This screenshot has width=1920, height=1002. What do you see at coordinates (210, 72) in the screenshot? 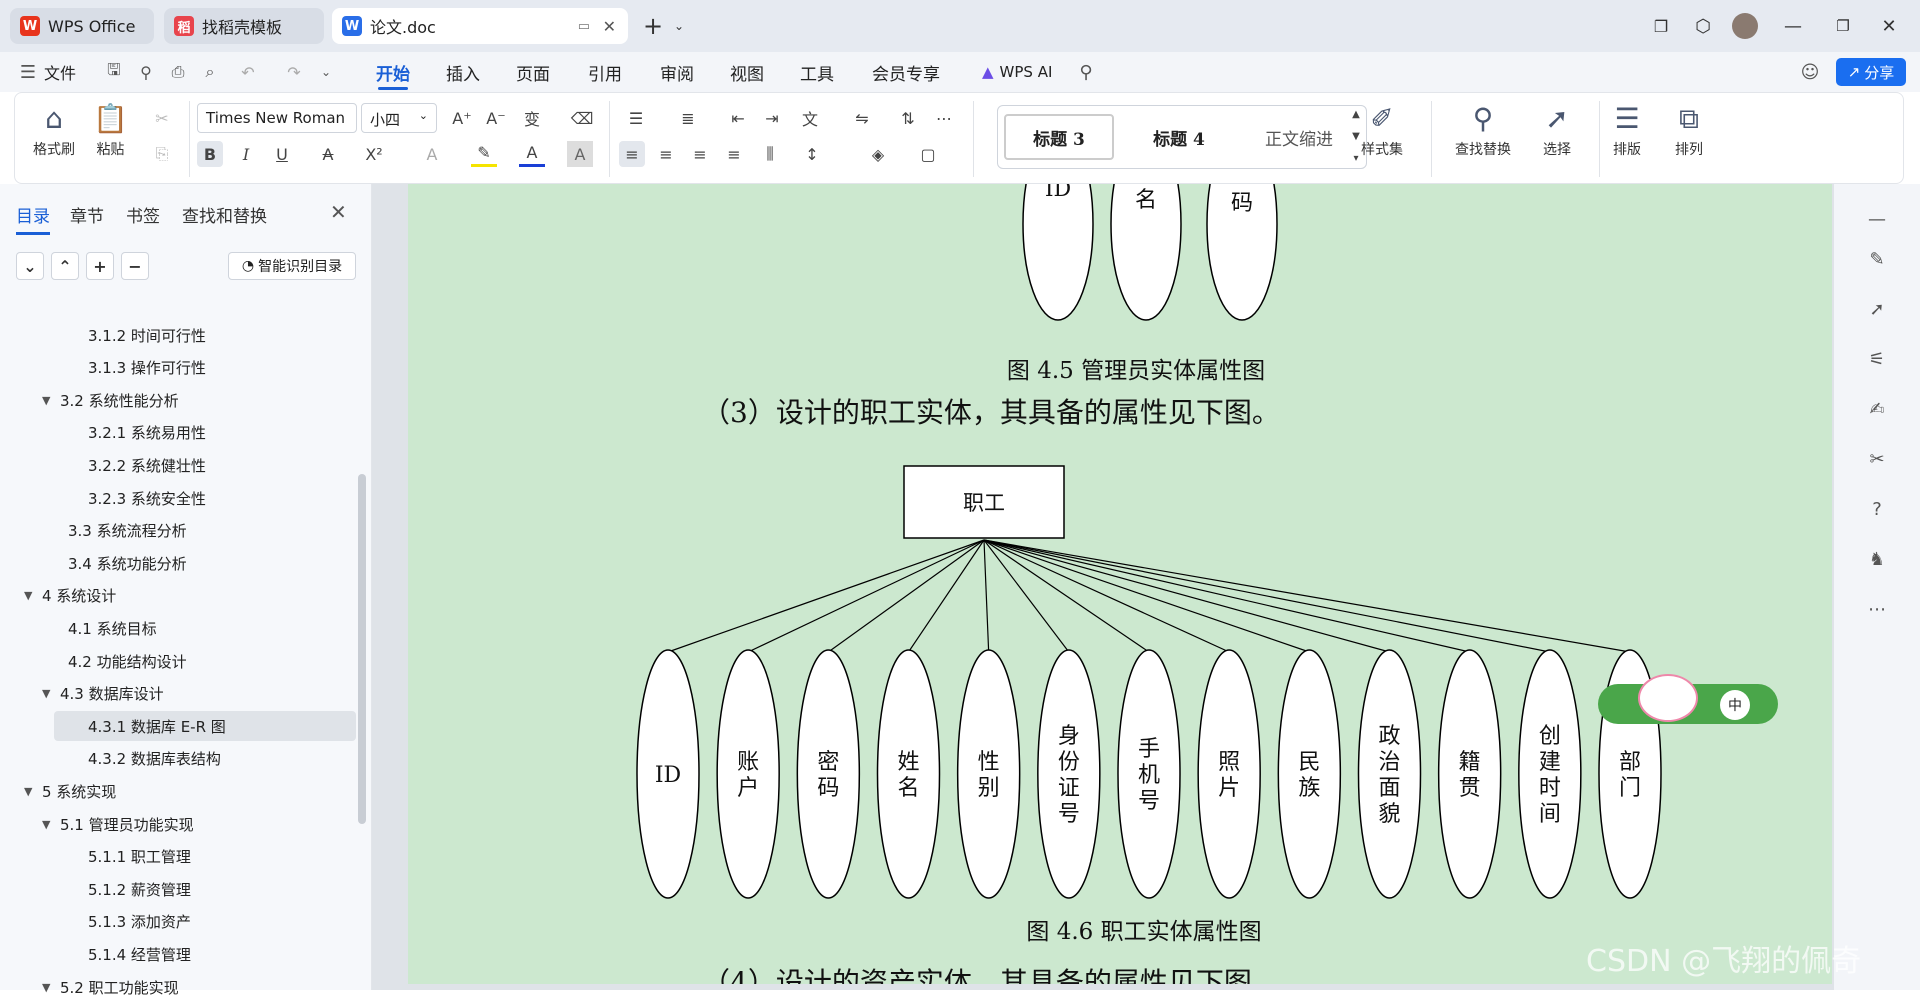
I see `print-preview-icon: ⌕` at bounding box center [210, 72].